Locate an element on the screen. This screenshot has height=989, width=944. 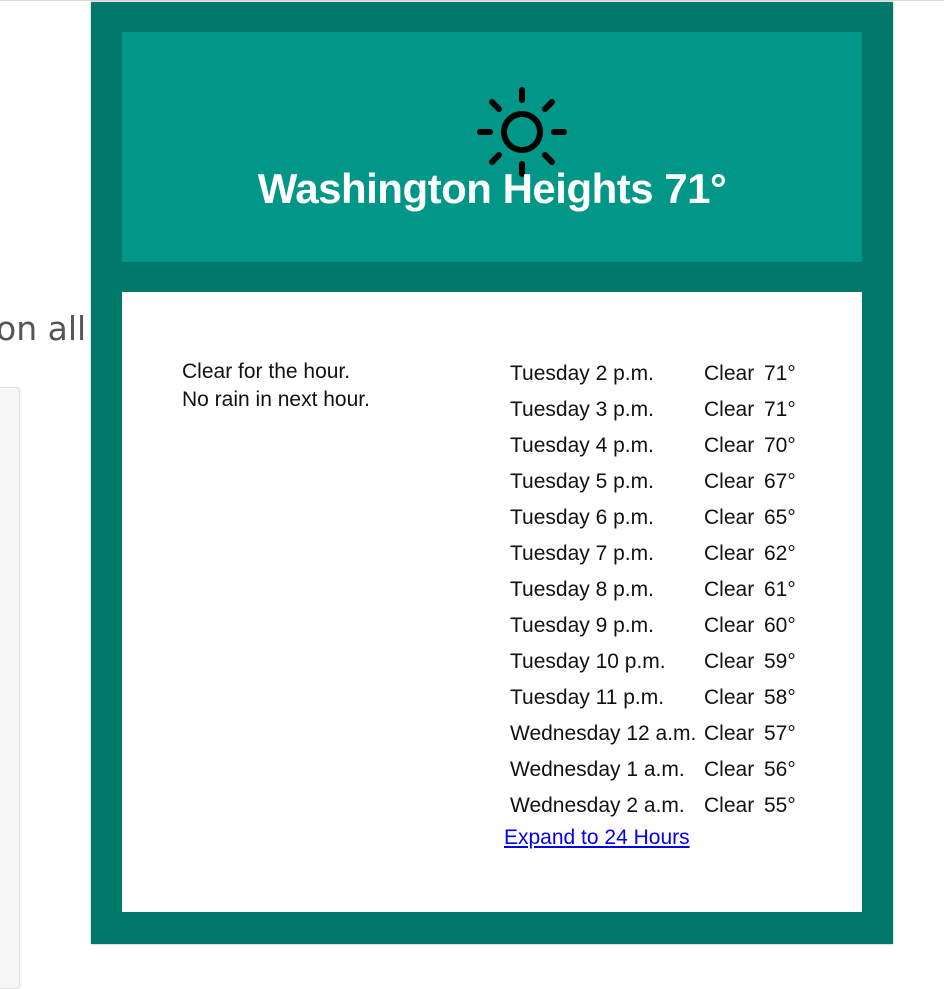
forecast-time: Tuesday 8 p.m. is located at coordinates (582, 589).